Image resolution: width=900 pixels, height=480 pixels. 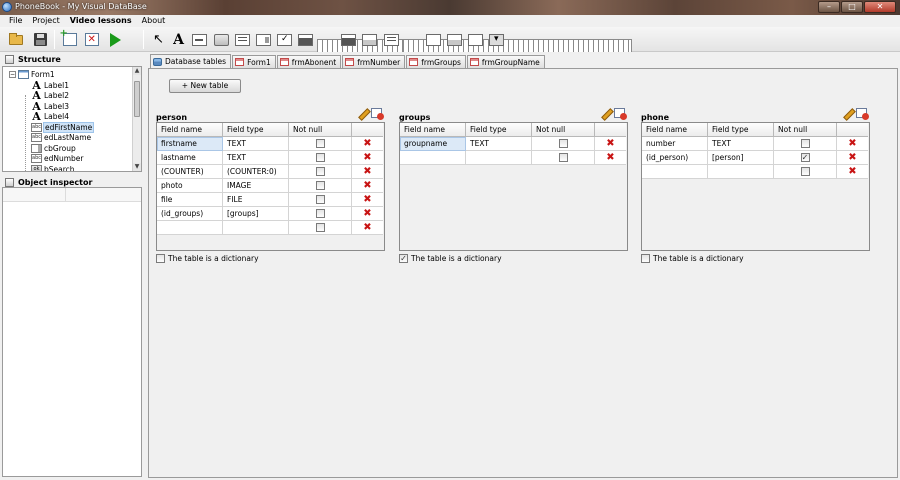 What do you see at coordinates (53, 148) in the screenshot?
I see `tree-node-cbgroup: cbGroup` at bounding box center [53, 148].